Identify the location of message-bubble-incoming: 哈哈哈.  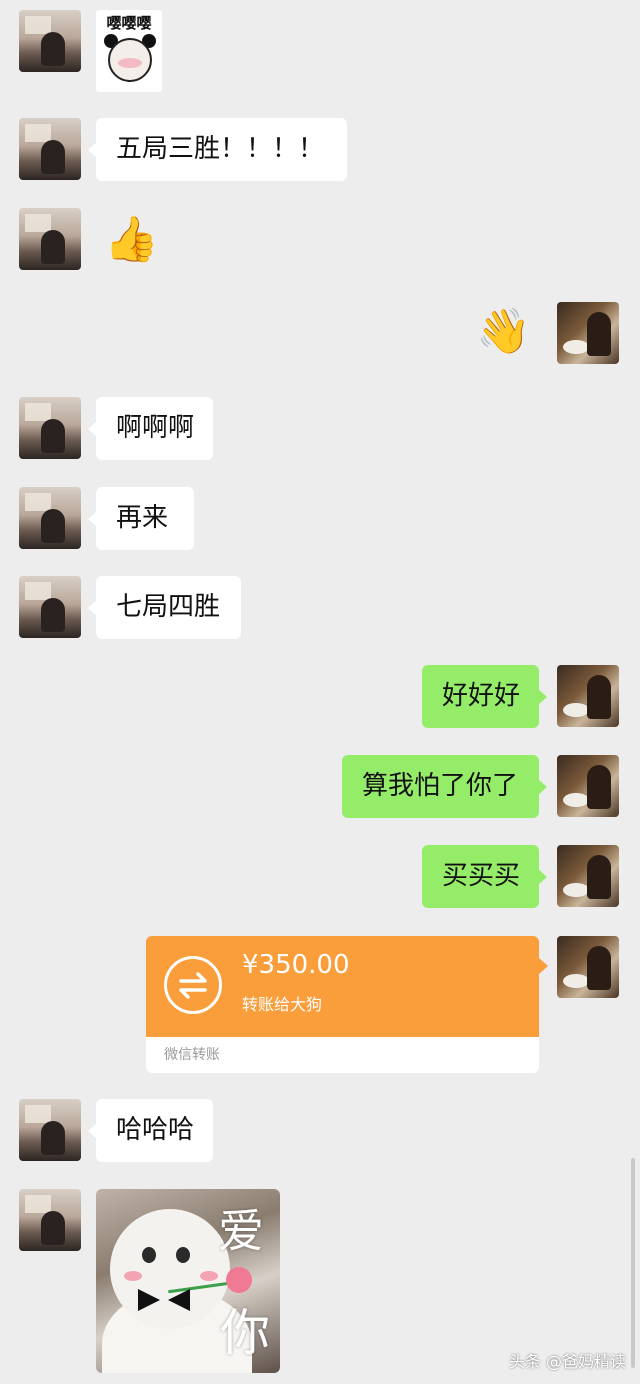
(150, 1130).